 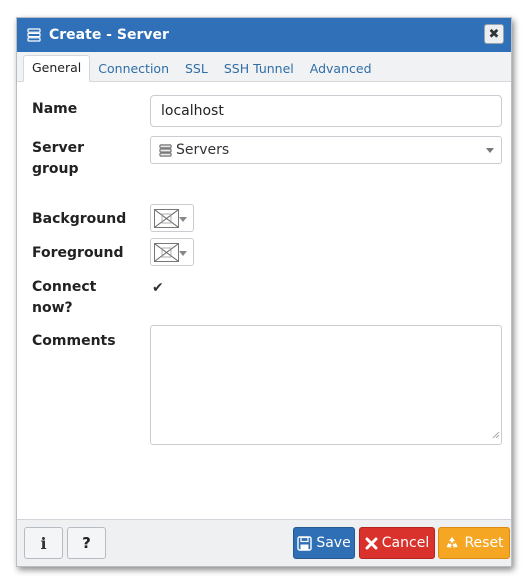 What do you see at coordinates (159, 288) in the screenshot?
I see `connect-now-checkbox: ✔` at bounding box center [159, 288].